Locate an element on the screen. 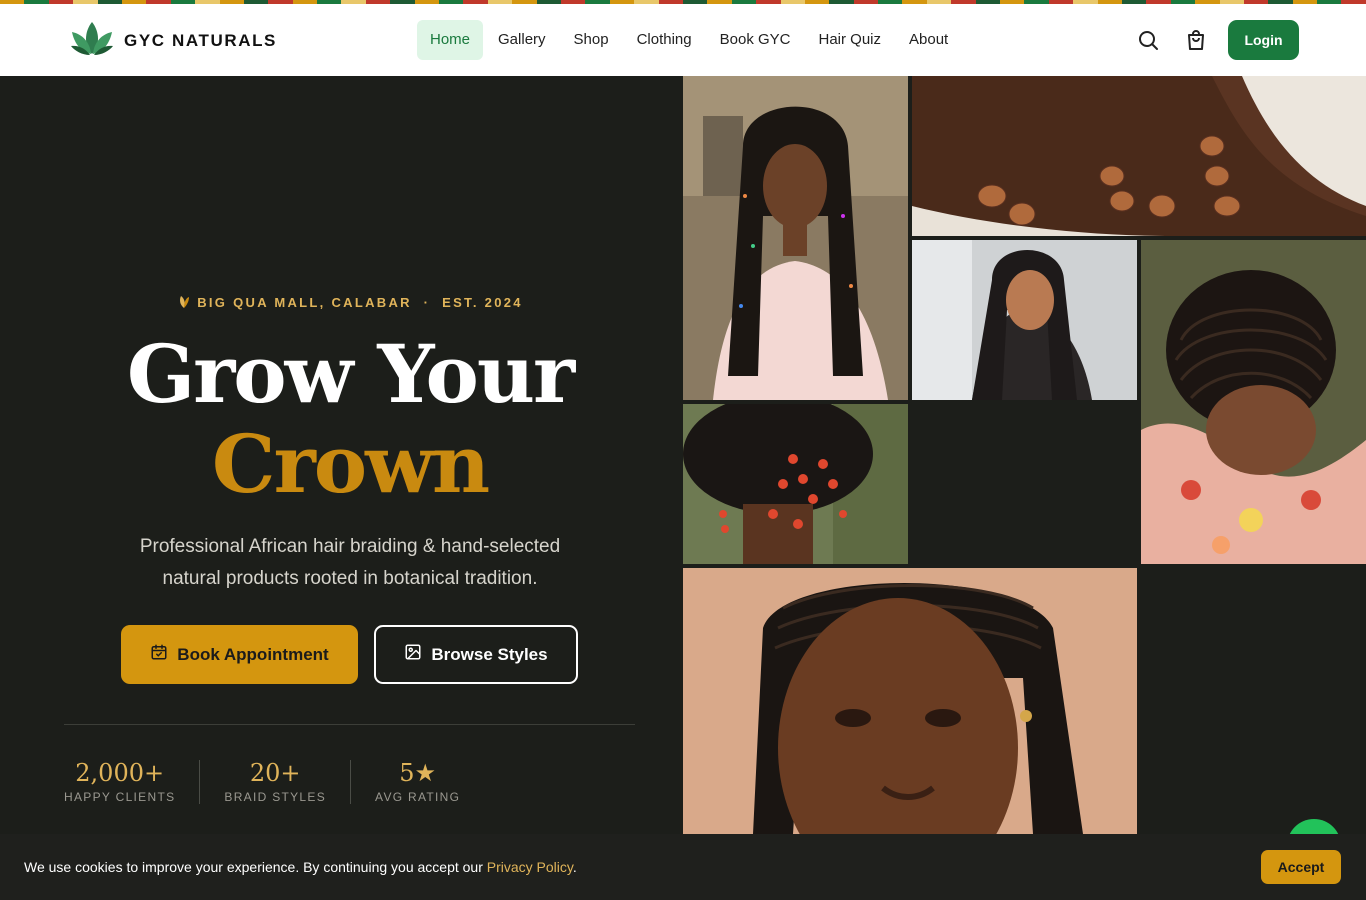 The width and height of the screenshot is (1366, 900). privacy-policy-link: Privacy Policy is located at coordinates (530, 867).